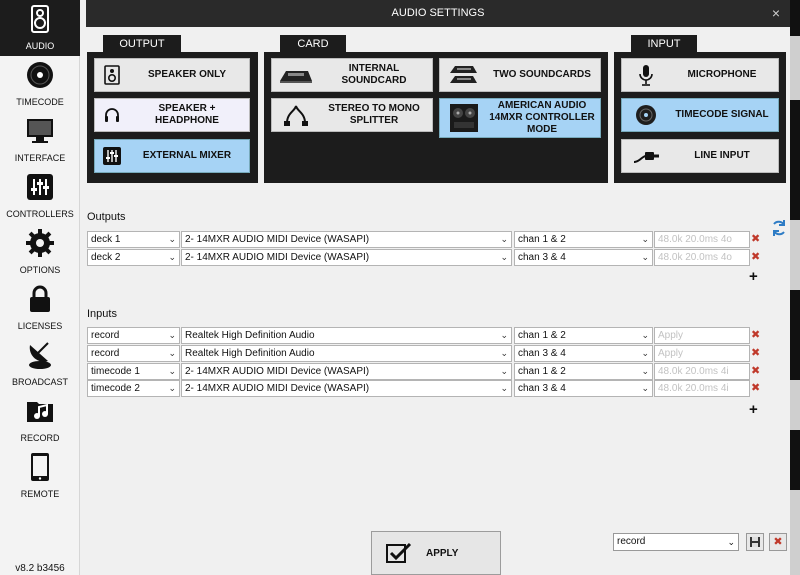 This screenshot has height=575, width=800. Describe the element at coordinates (39, 382) in the screenshot. I see `sidebar-item-label: BROADCAST` at that location.